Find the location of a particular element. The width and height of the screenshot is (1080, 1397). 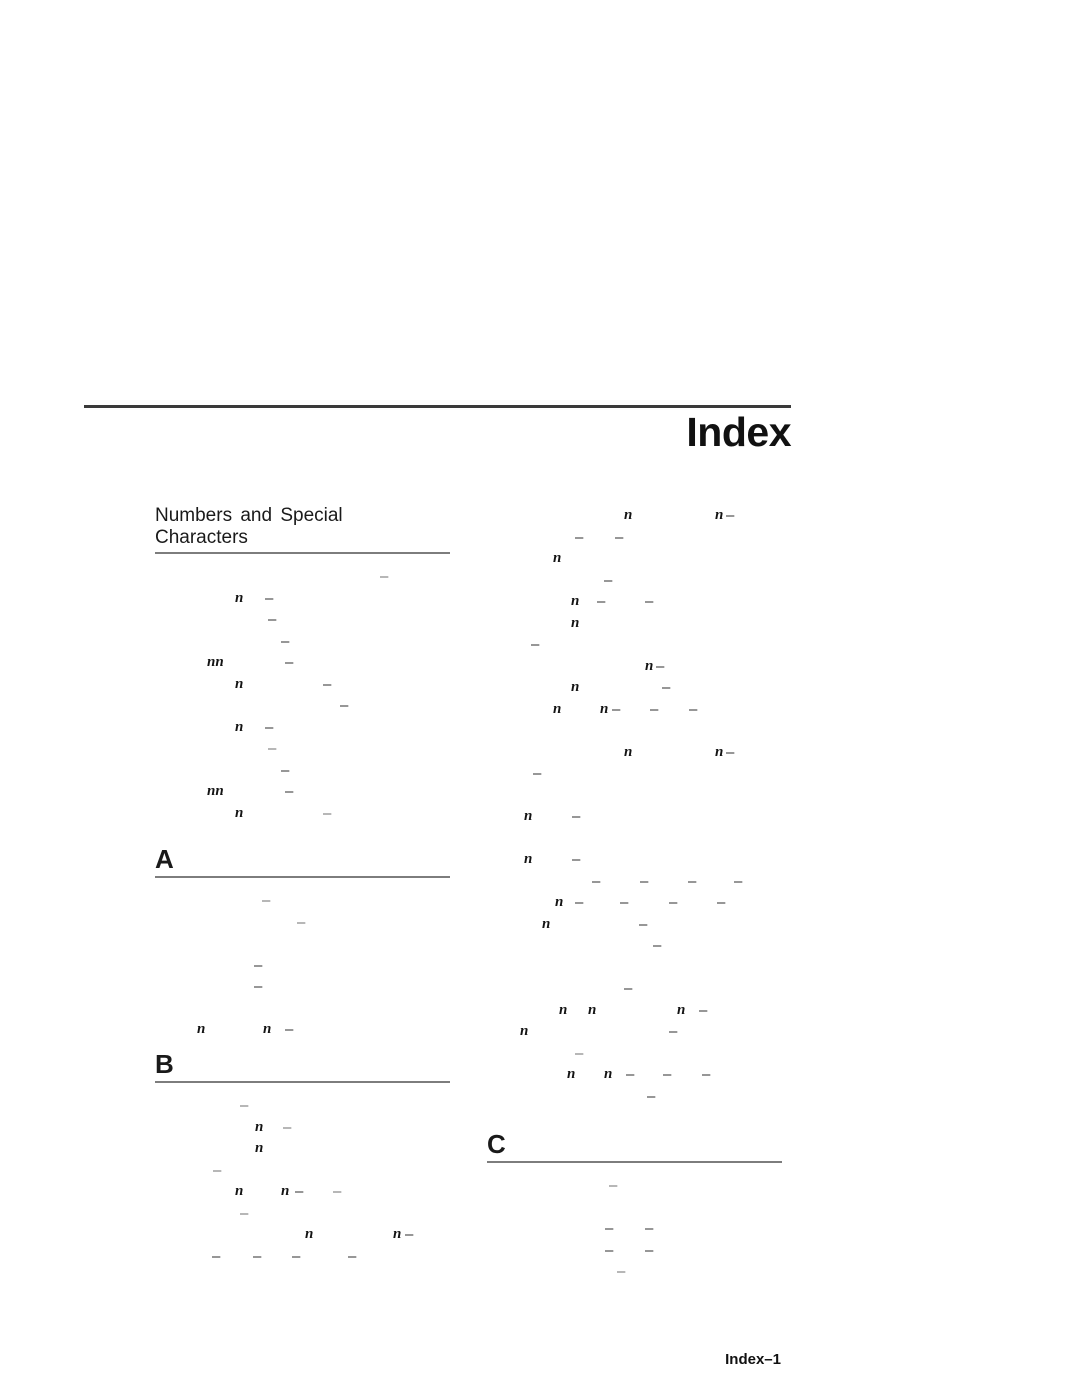

page-footer: Index–1 is located at coordinates (753, 1359).